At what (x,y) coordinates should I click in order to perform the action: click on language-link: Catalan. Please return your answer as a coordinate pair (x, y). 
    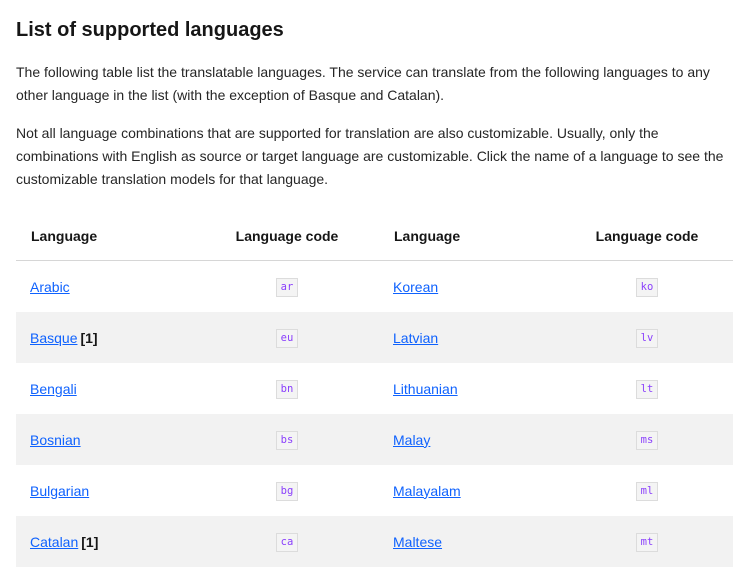
    Looking at the image, I should click on (54, 542).